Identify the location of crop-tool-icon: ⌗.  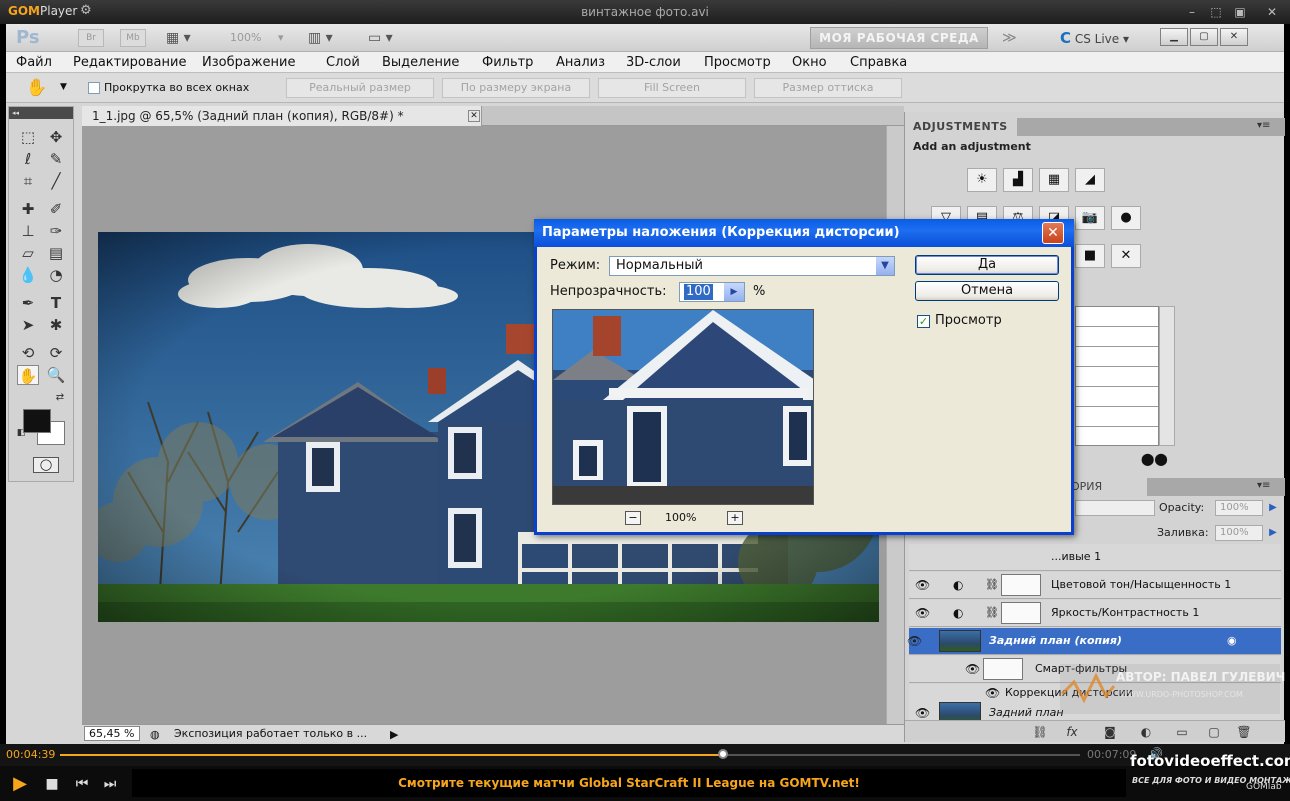
(28, 181).